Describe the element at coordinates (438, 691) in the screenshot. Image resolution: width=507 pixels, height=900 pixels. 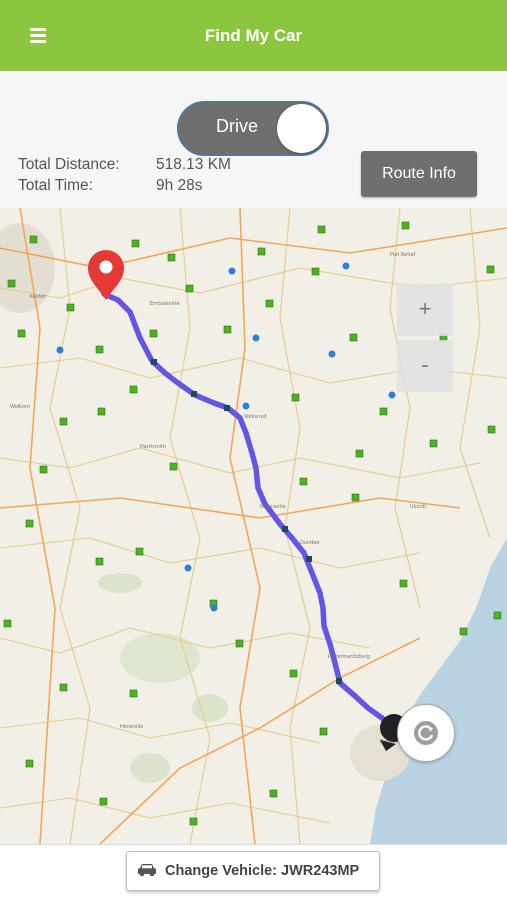
I see `sea-area` at that location.